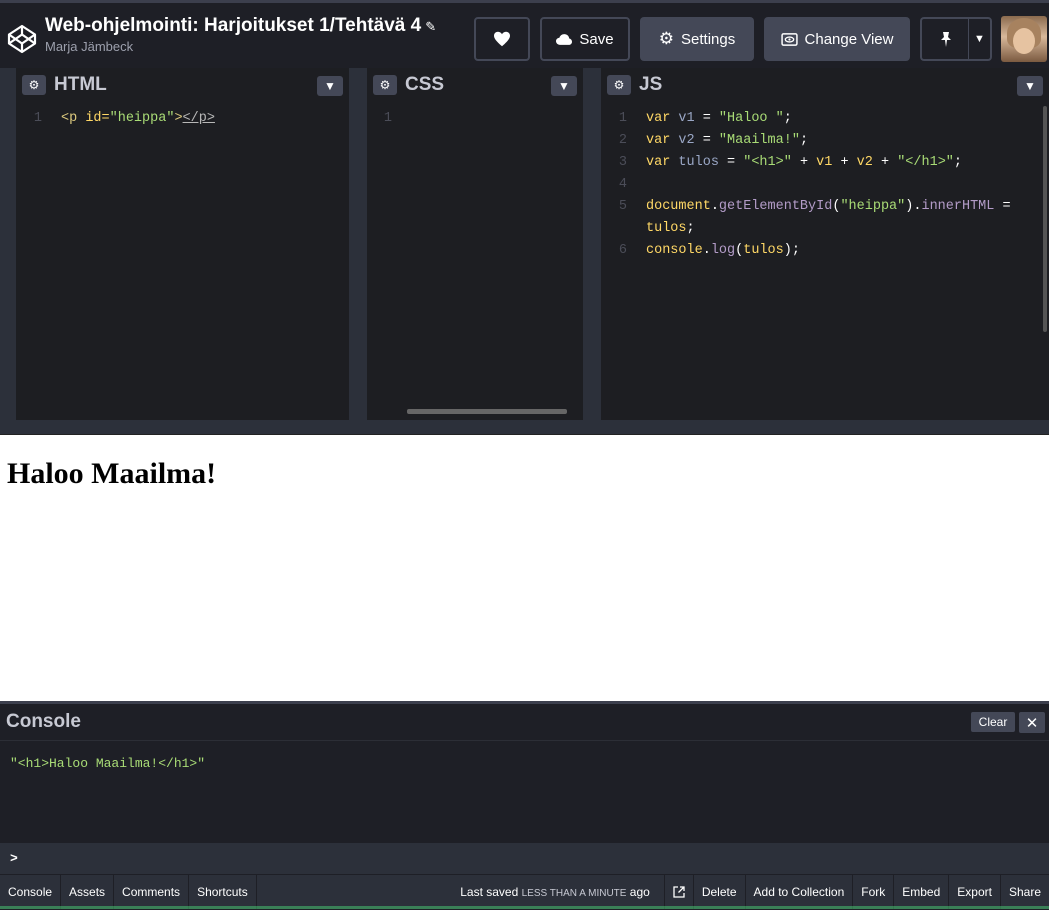 Image resolution: width=1049 pixels, height=910 pixels. I want to click on horizontal-scrollbar, so click(487, 411).